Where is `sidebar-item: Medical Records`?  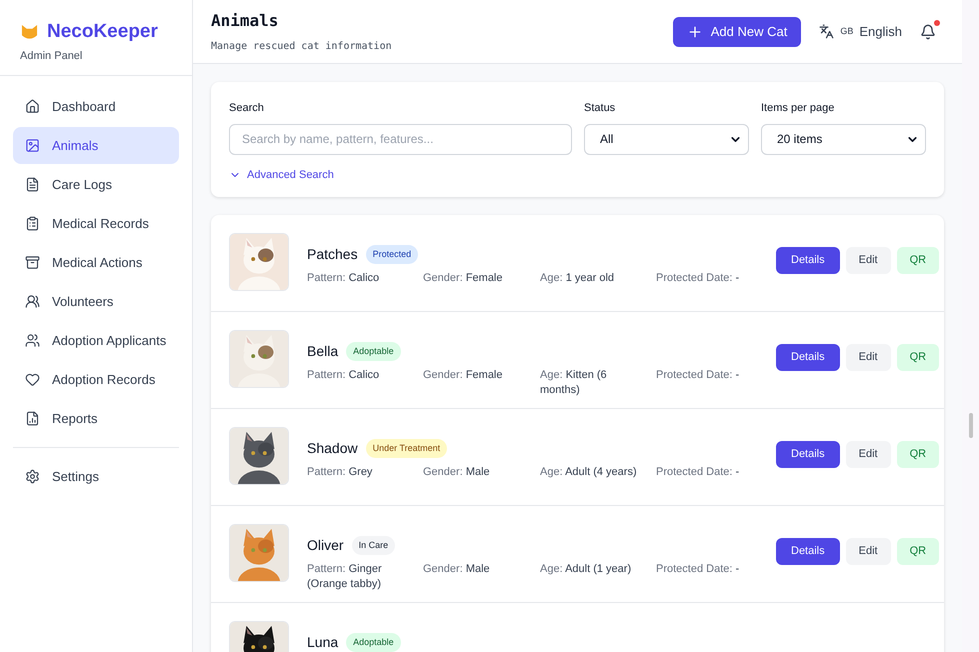 sidebar-item: Medical Records is located at coordinates (96, 223).